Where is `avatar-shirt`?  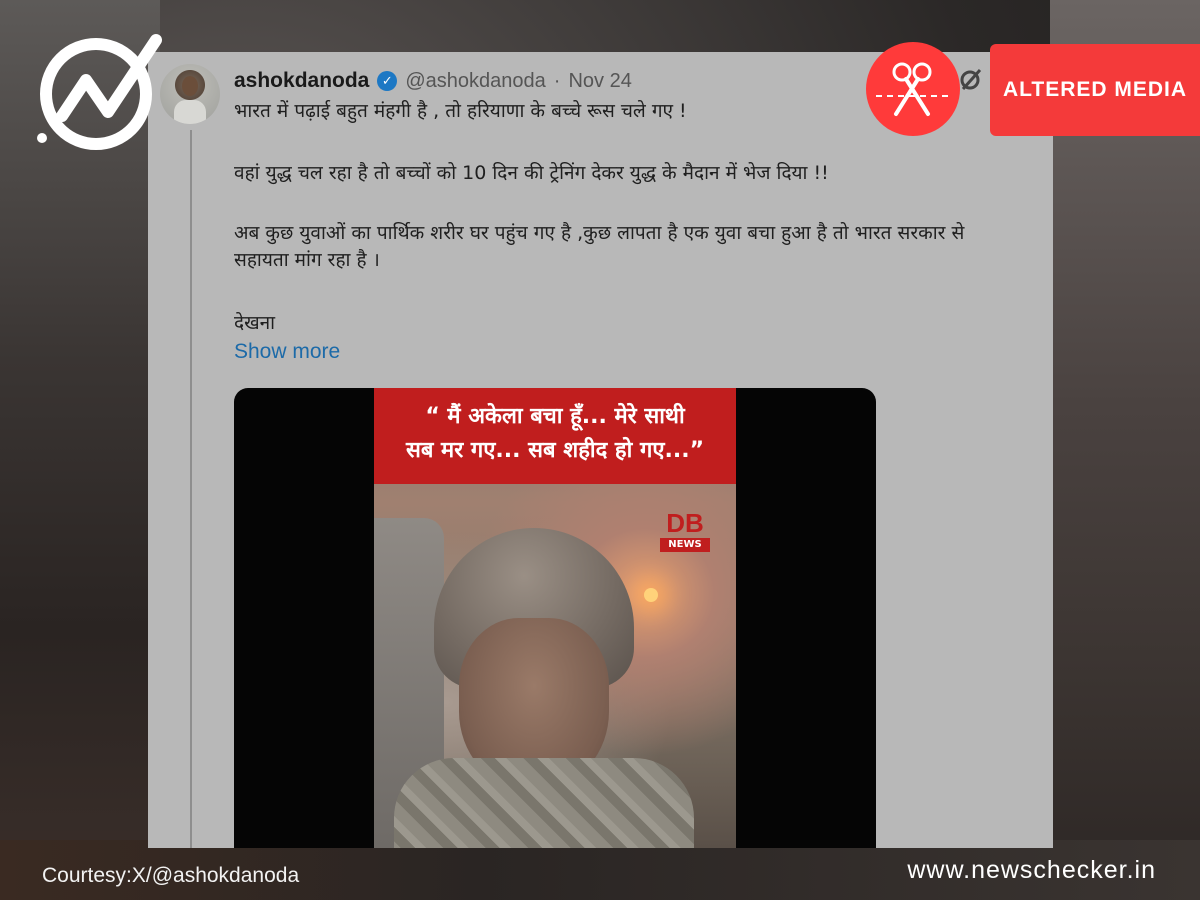
avatar-shirt is located at coordinates (190, 112).